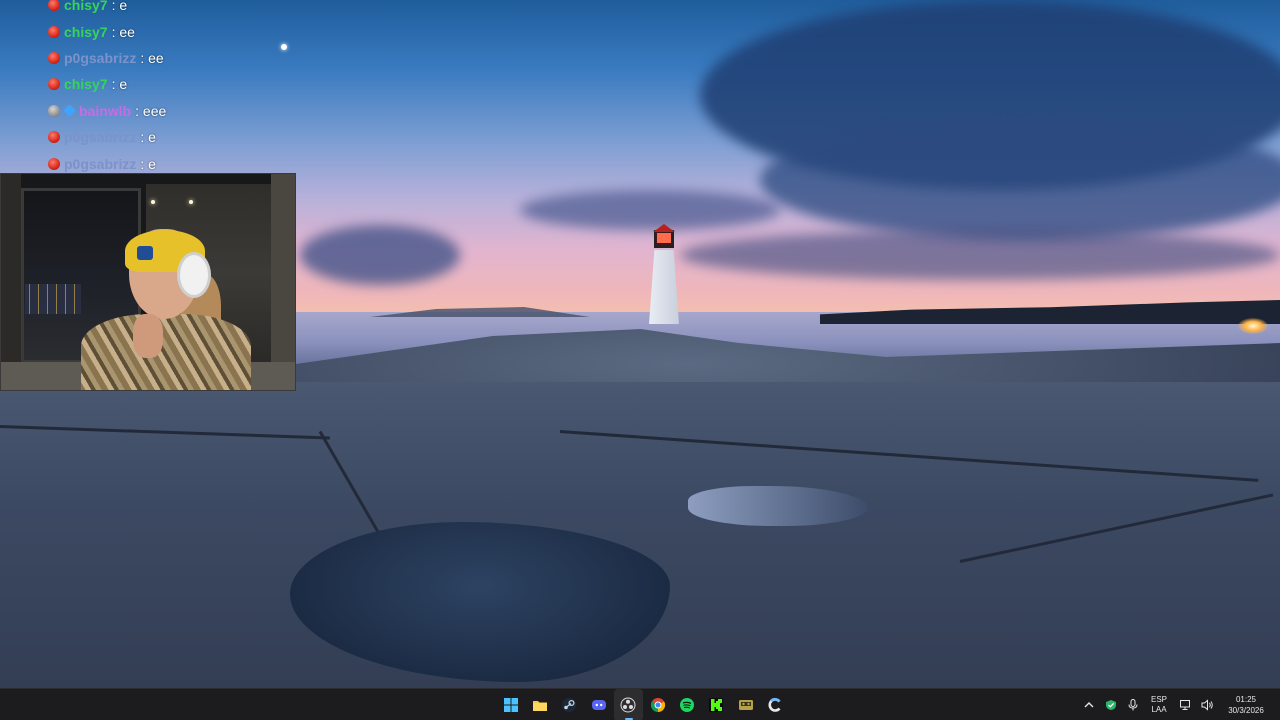 This screenshot has height=720, width=1280. I want to click on c-logo-icon, so click(774, 704).